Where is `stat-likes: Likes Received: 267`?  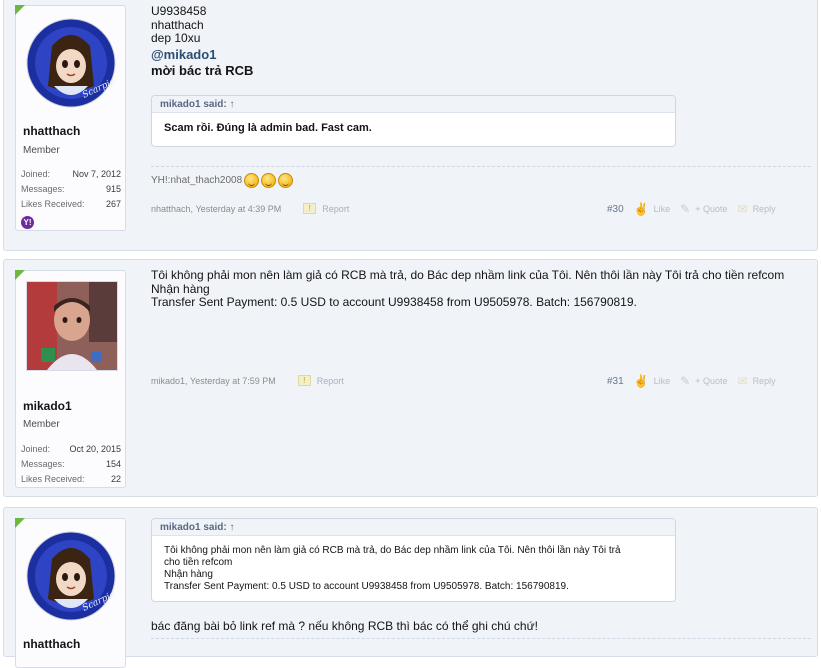 stat-likes: Likes Received: 267 is located at coordinates (71, 204).